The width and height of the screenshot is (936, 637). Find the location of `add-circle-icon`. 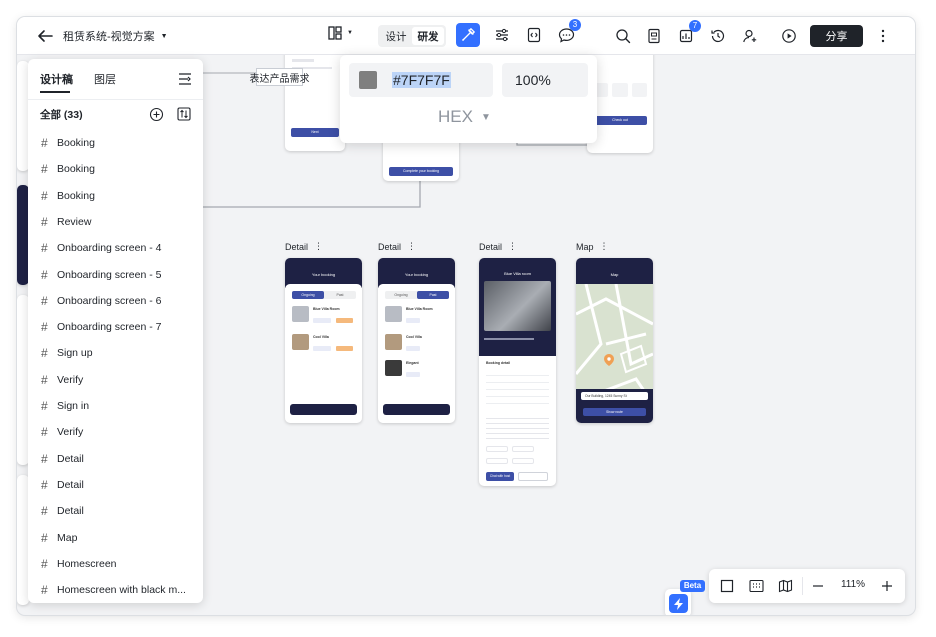

add-circle-icon is located at coordinates (156, 114).